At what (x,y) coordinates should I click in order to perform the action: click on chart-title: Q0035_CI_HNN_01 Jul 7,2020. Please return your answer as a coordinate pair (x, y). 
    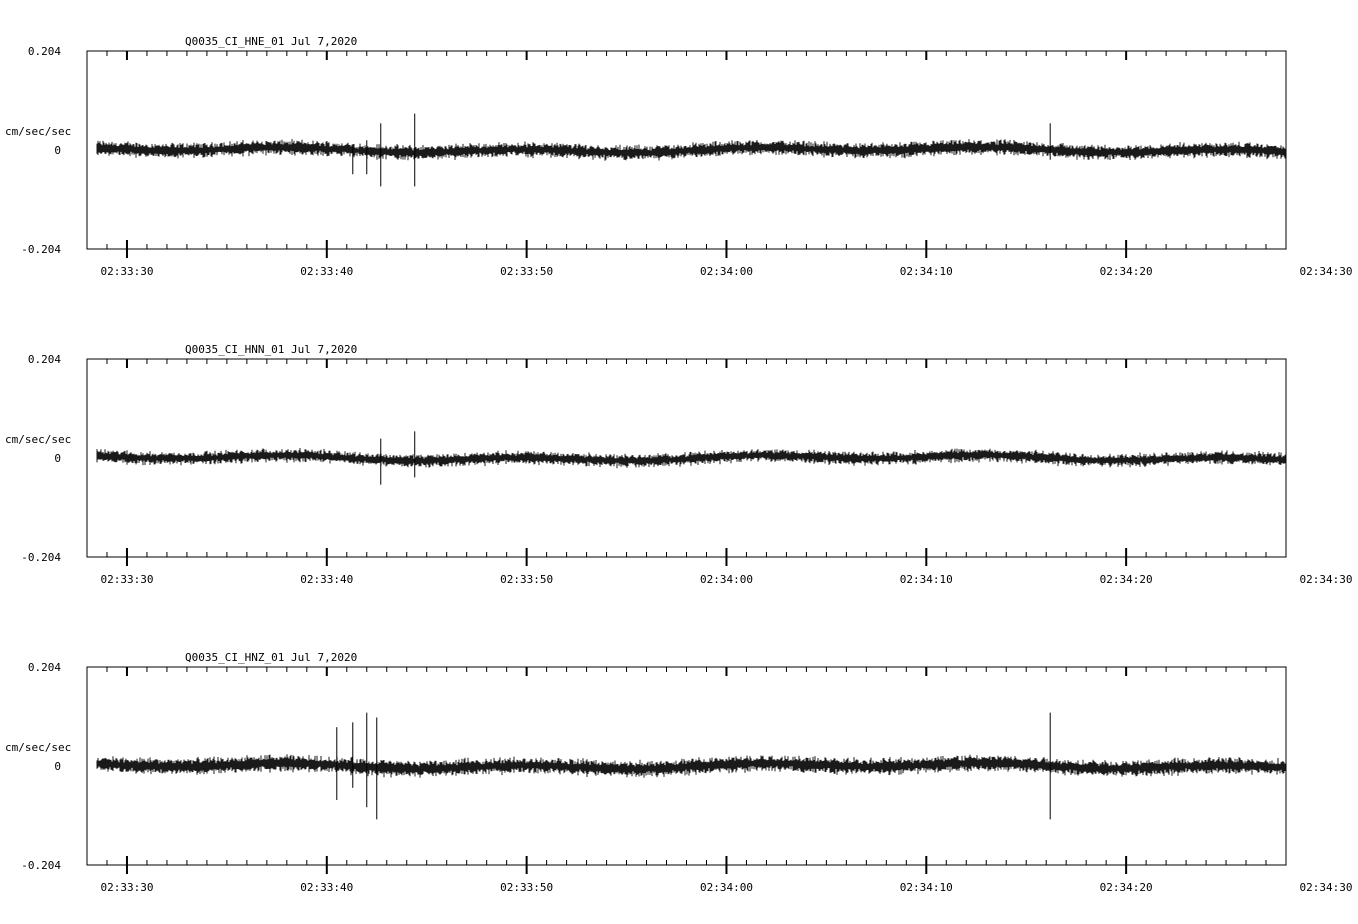
    Looking at the image, I should click on (271, 349).